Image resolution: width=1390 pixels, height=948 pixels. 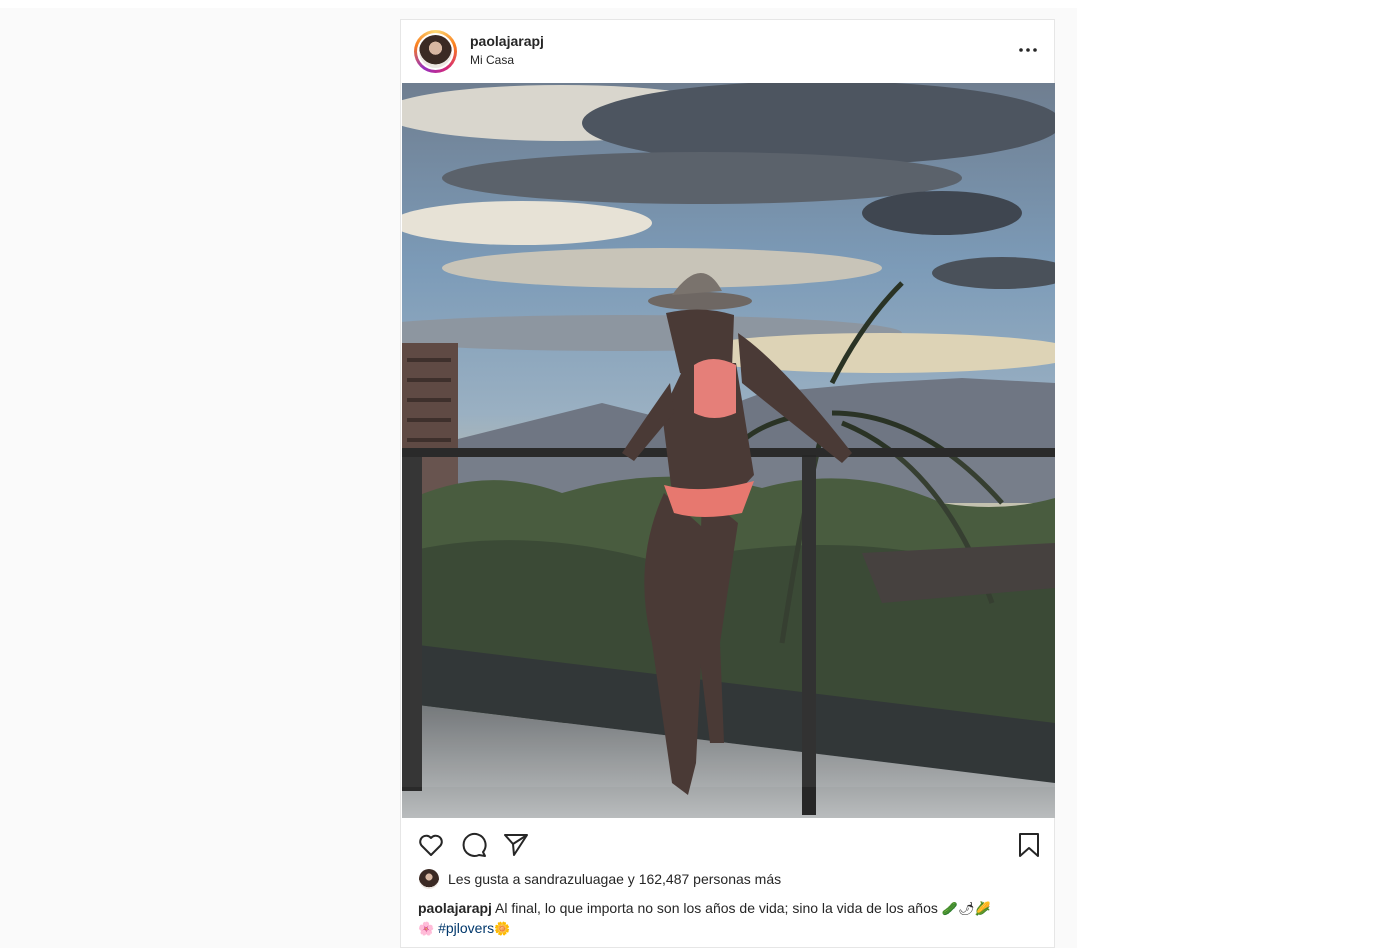 I want to click on comment-icon, so click(x=474, y=844).